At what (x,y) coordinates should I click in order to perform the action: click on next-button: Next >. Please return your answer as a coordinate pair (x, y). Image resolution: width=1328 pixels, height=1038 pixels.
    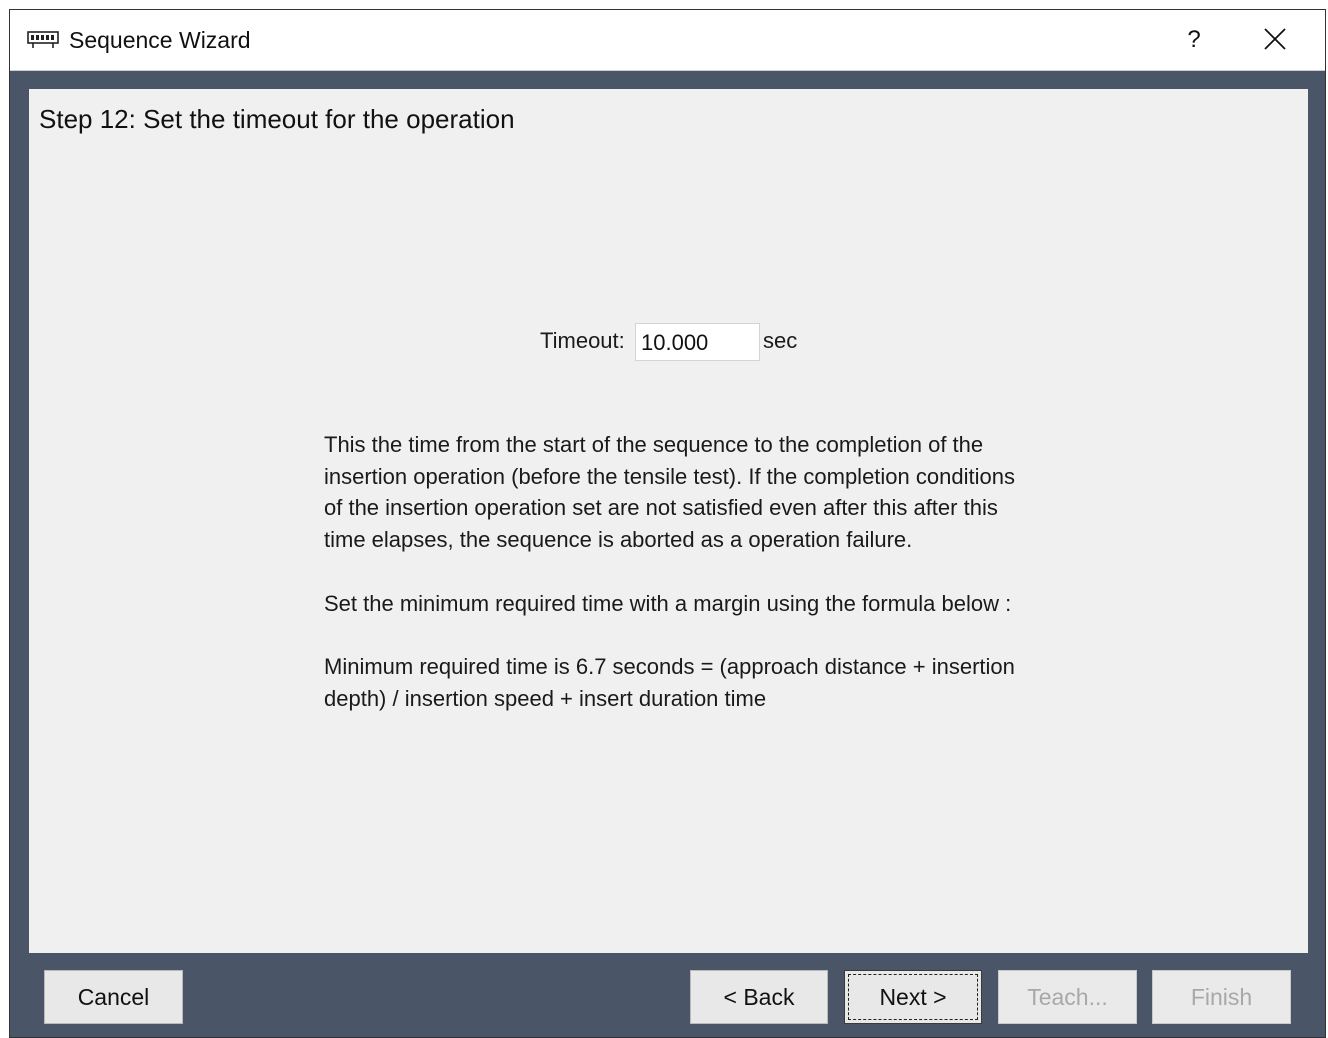
    Looking at the image, I should click on (913, 997).